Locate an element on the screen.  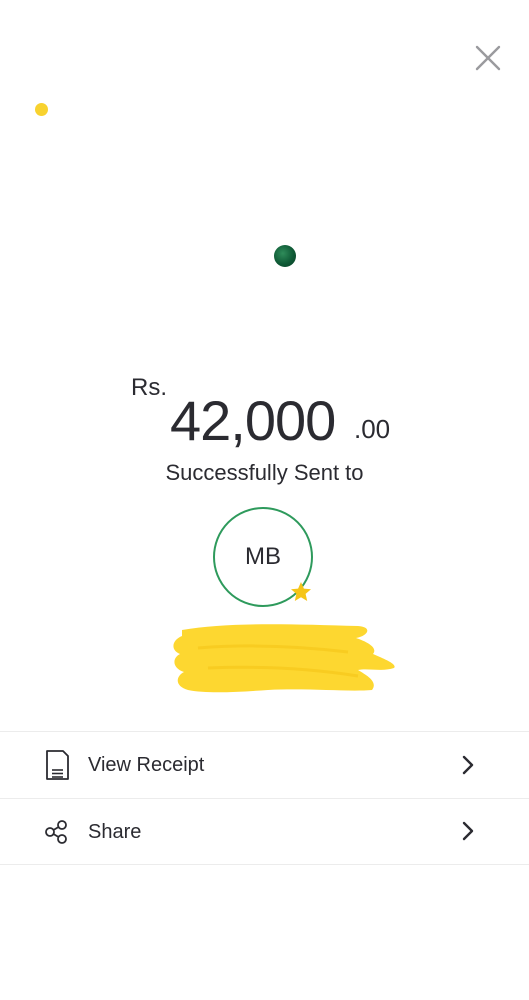
close-button is located at coordinates (488, 58).